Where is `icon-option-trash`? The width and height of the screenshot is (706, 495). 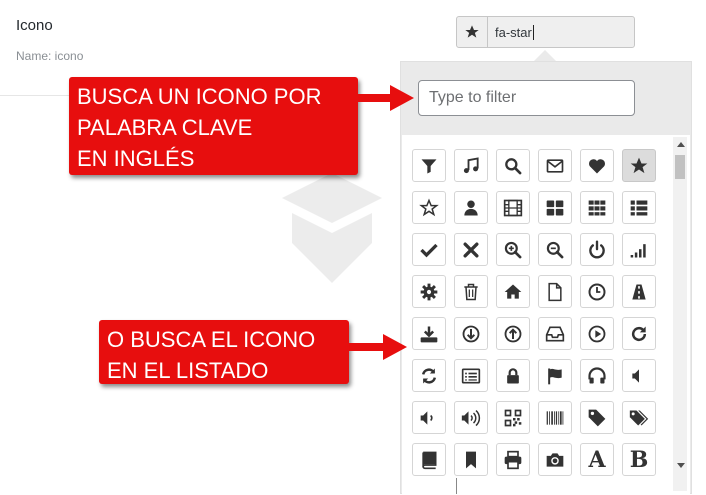 icon-option-trash is located at coordinates (471, 291).